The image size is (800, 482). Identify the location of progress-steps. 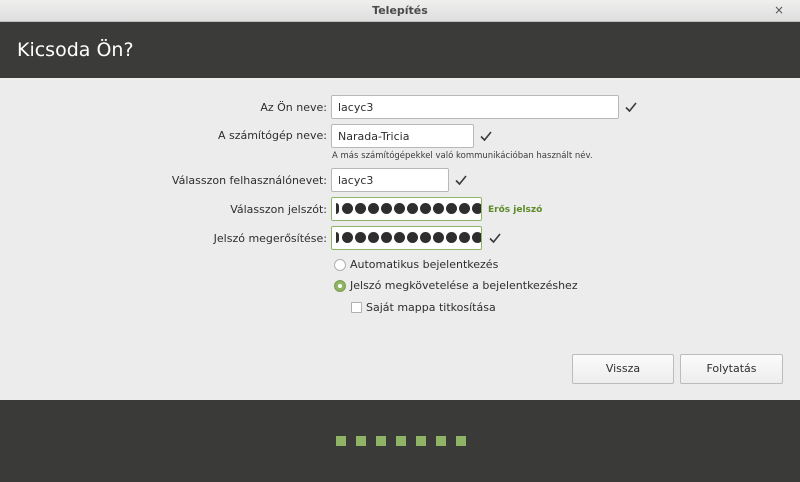
(401, 441).